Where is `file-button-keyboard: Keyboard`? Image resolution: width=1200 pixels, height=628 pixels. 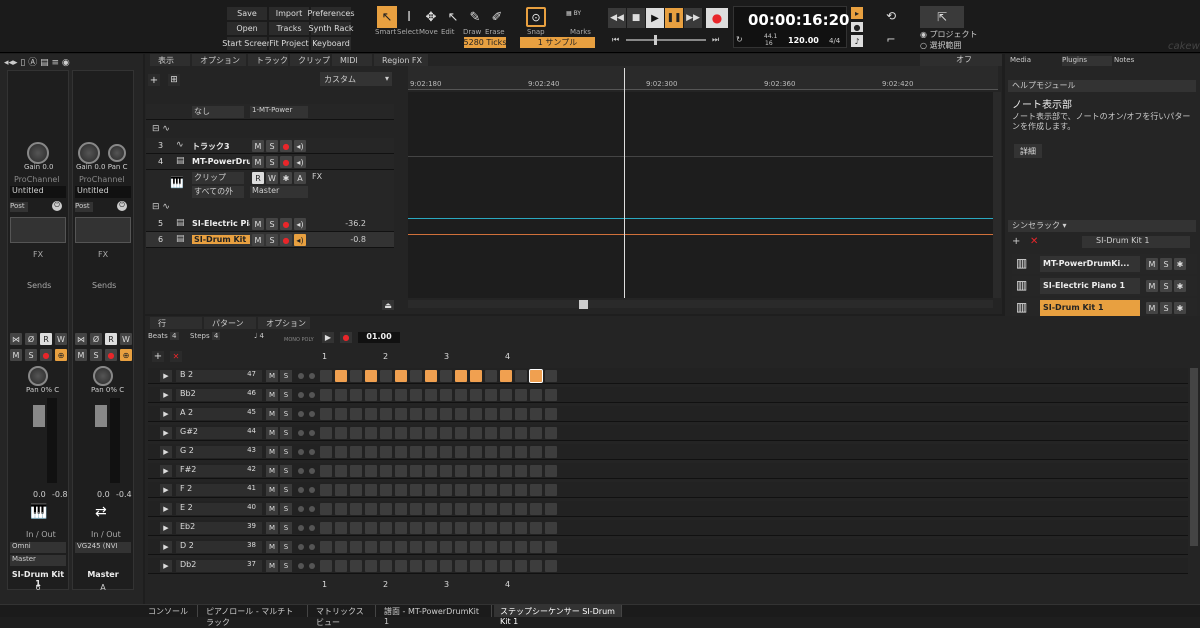 file-button-keyboard: Keyboard is located at coordinates (331, 43).